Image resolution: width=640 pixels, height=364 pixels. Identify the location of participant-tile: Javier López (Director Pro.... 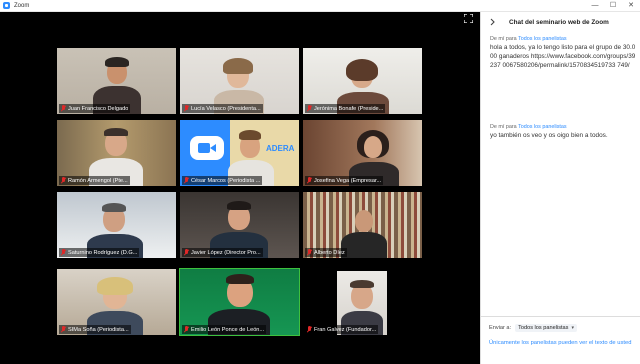
(239, 225).